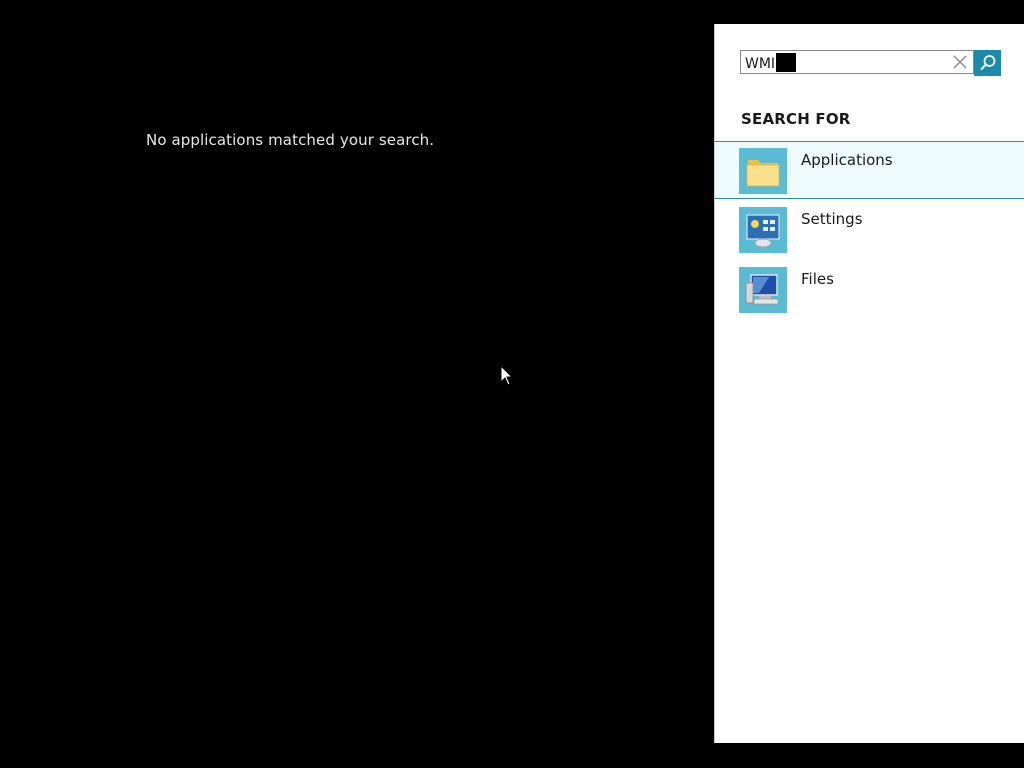  Describe the element at coordinates (869, 170) in the screenshot. I see `category-applications: Applications` at that location.